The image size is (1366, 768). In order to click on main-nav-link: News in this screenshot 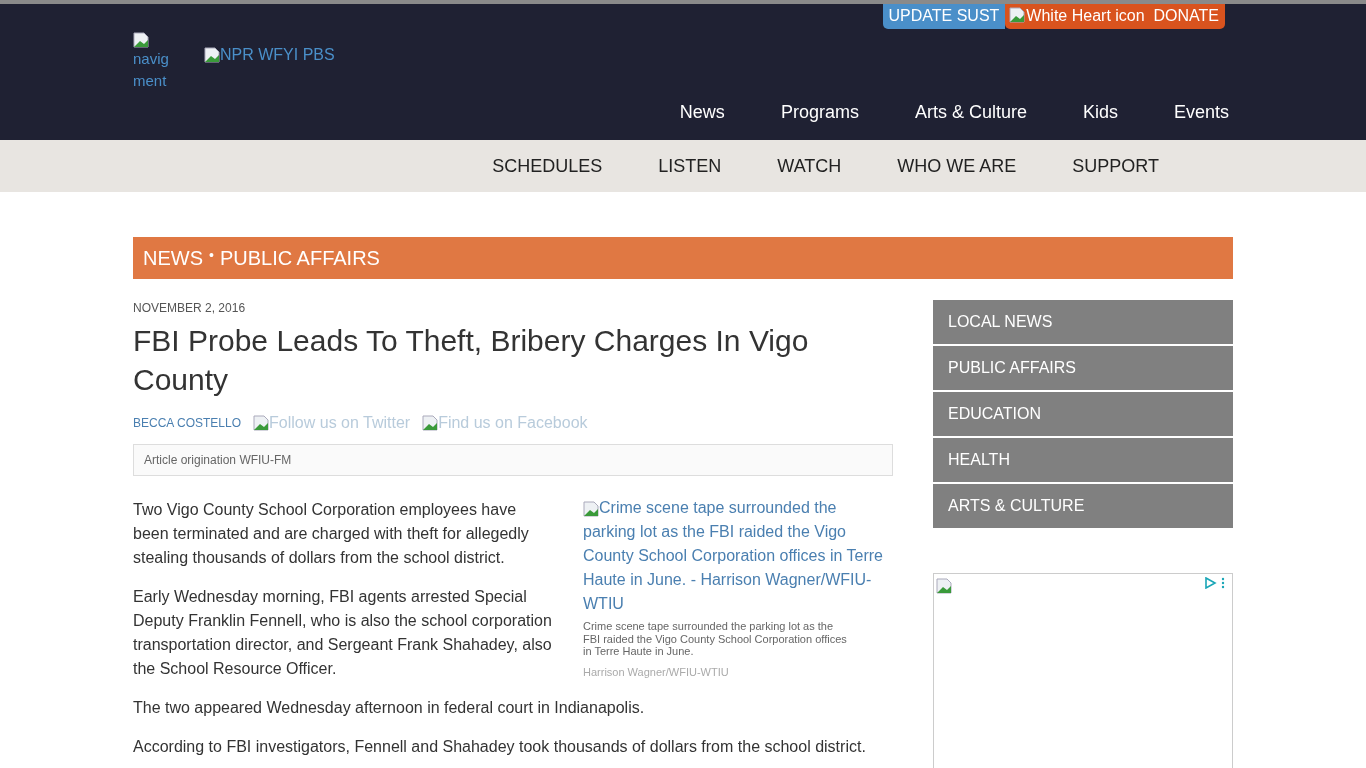, I will do `click(702, 112)`.